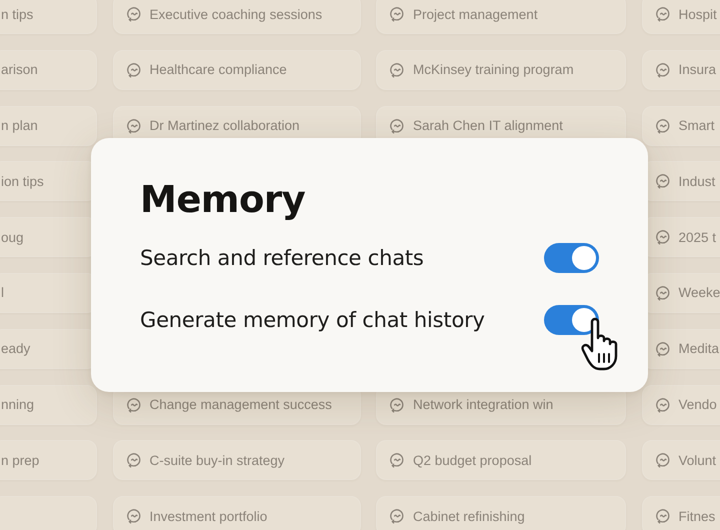  Describe the element at coordinates (501, 460) in the screenshot. I see `chat-card: Q2 budget proposal` at that location.